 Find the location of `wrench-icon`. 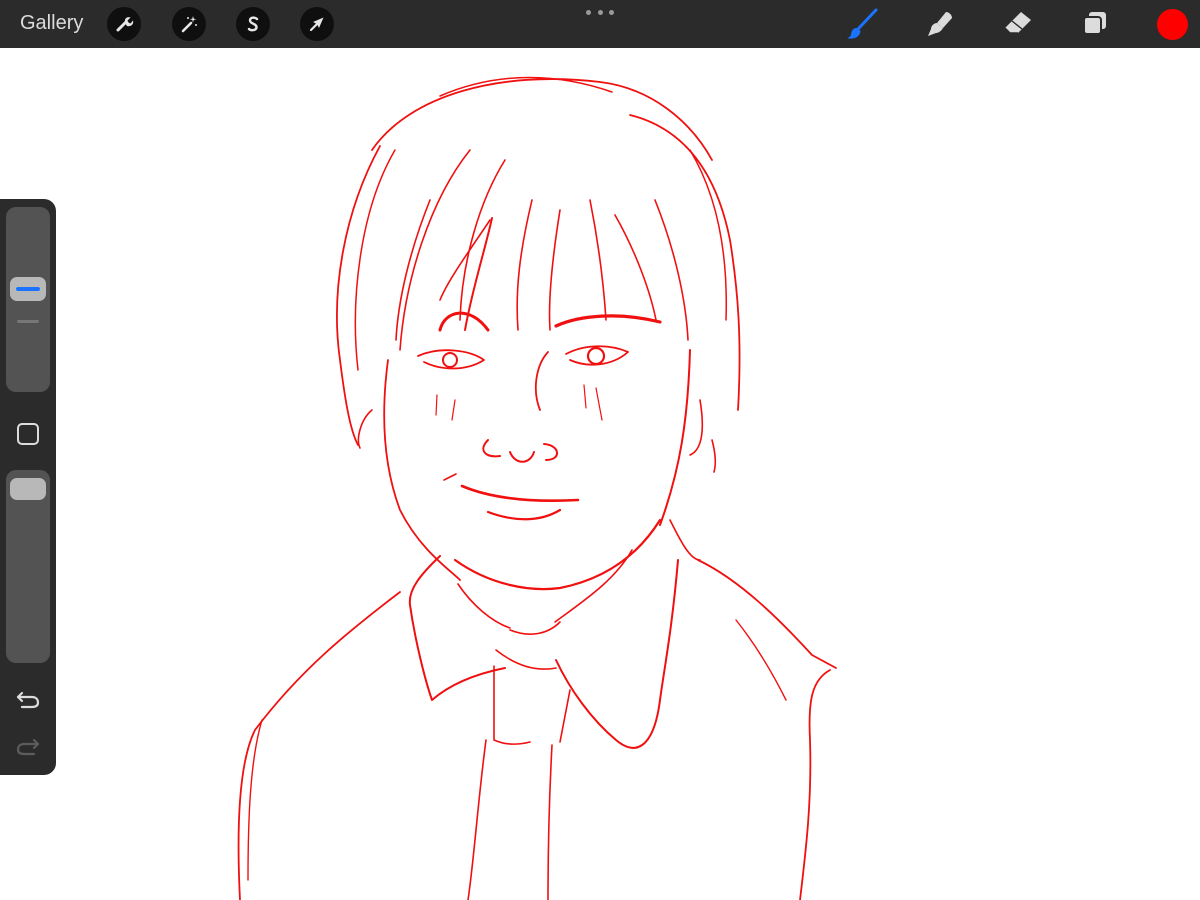

wrench-icon is located at coordinates (125, 24).